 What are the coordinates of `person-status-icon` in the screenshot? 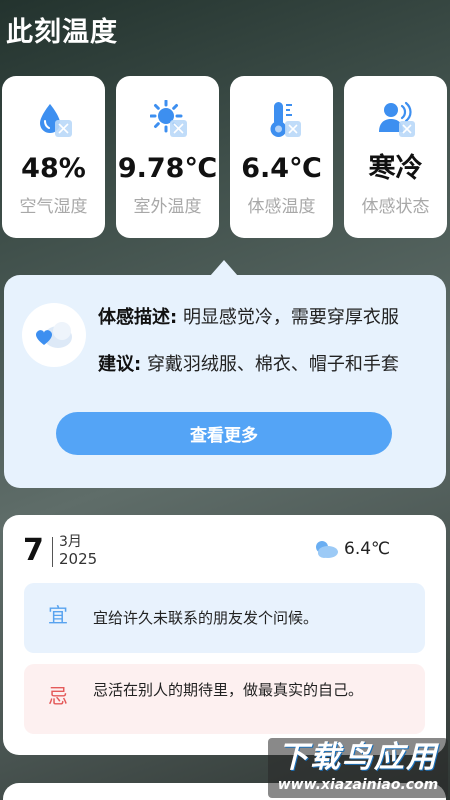 It's located at (397, 119).